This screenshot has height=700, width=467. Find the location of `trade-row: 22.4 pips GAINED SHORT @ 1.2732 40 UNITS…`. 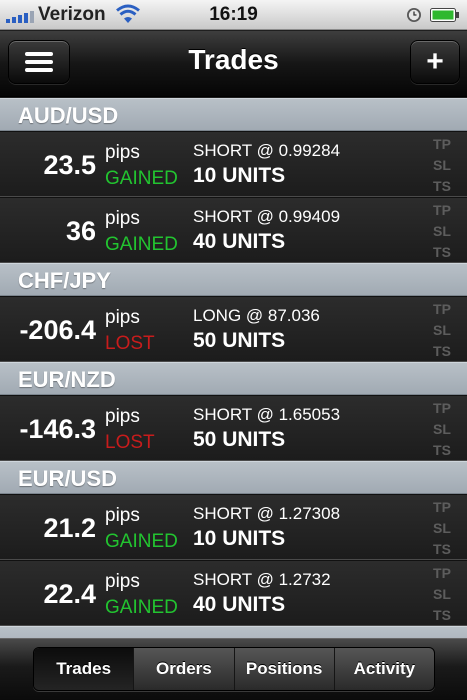

trade-row: 22.4 pips GAINED SHORT @ 1.2732 40 UNITS… is located at coordinates (233, 593).